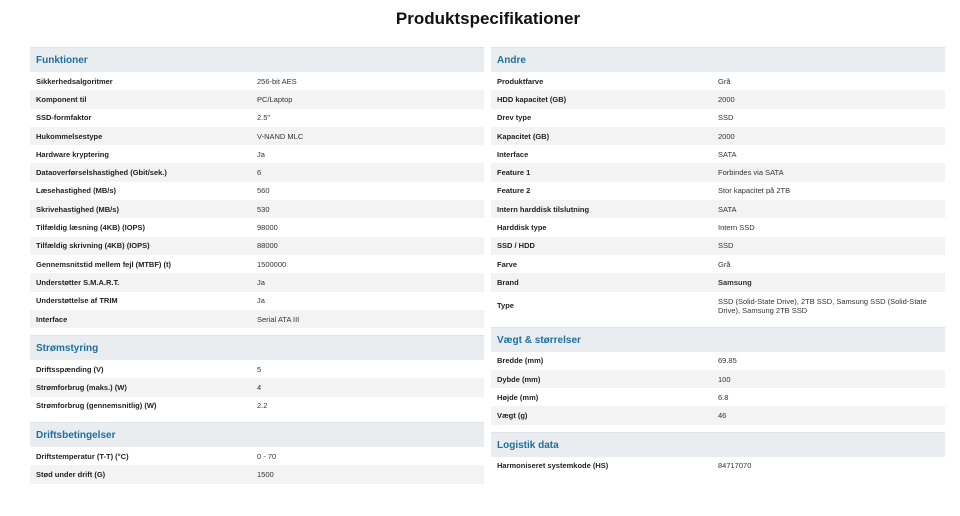 Image resolution: width=960 pixels, height=516 pixels. What do you see at coordinates (257, 99) in the screenshot?
I see `spec-row: Komponent til PC/Laptop` at bounding box center [257, 99].